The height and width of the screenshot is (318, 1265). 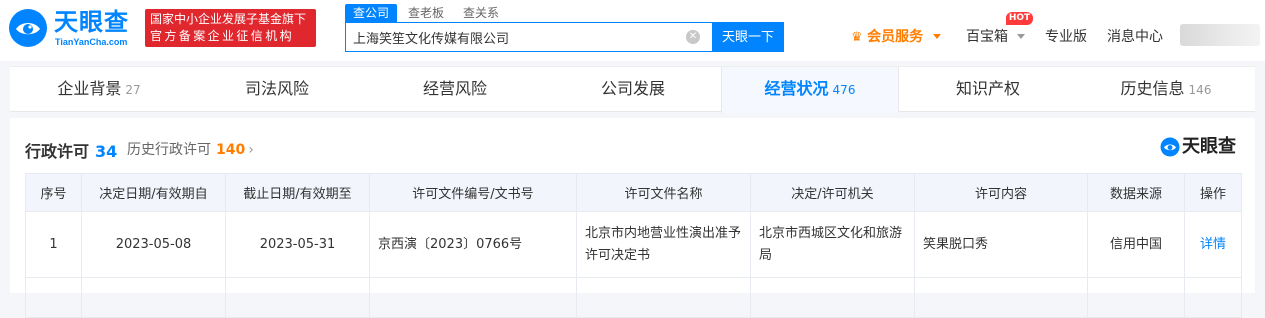 What do you see at coordinates (426, 13) in the screenshot?
I see `tab-search-boss: 查老板` at bounding box center [426, 13].